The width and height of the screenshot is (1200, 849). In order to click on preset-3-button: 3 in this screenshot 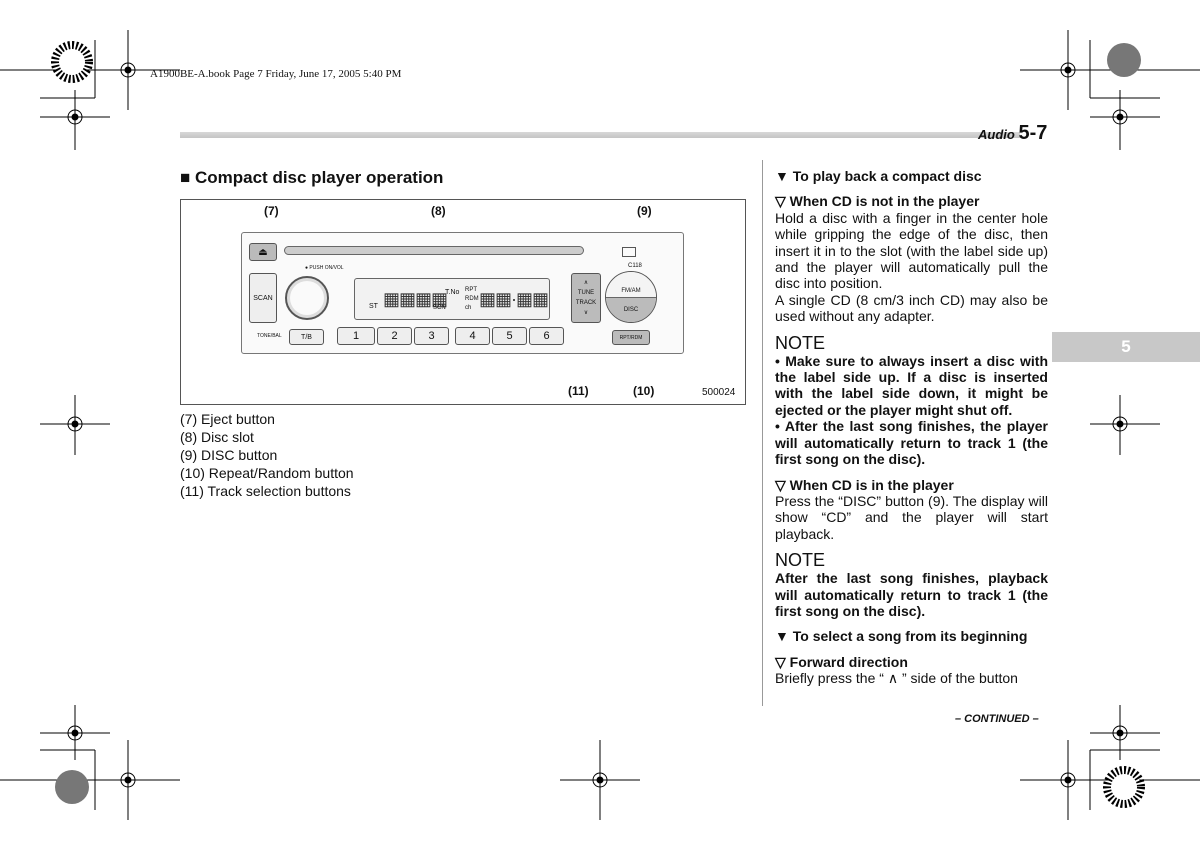, I will do `click(431, 336)`.